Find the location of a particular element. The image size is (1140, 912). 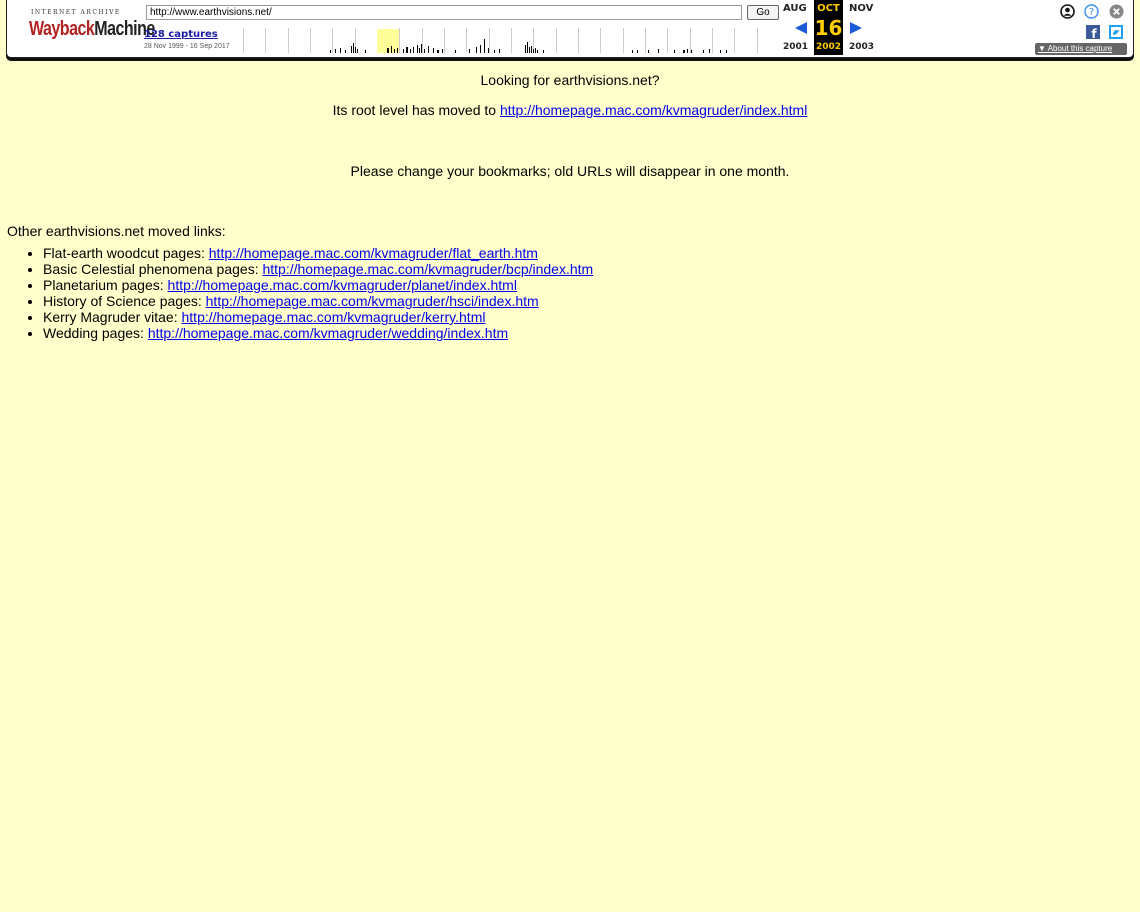

current-month-label: OCT is located at coordinates (828, 8).